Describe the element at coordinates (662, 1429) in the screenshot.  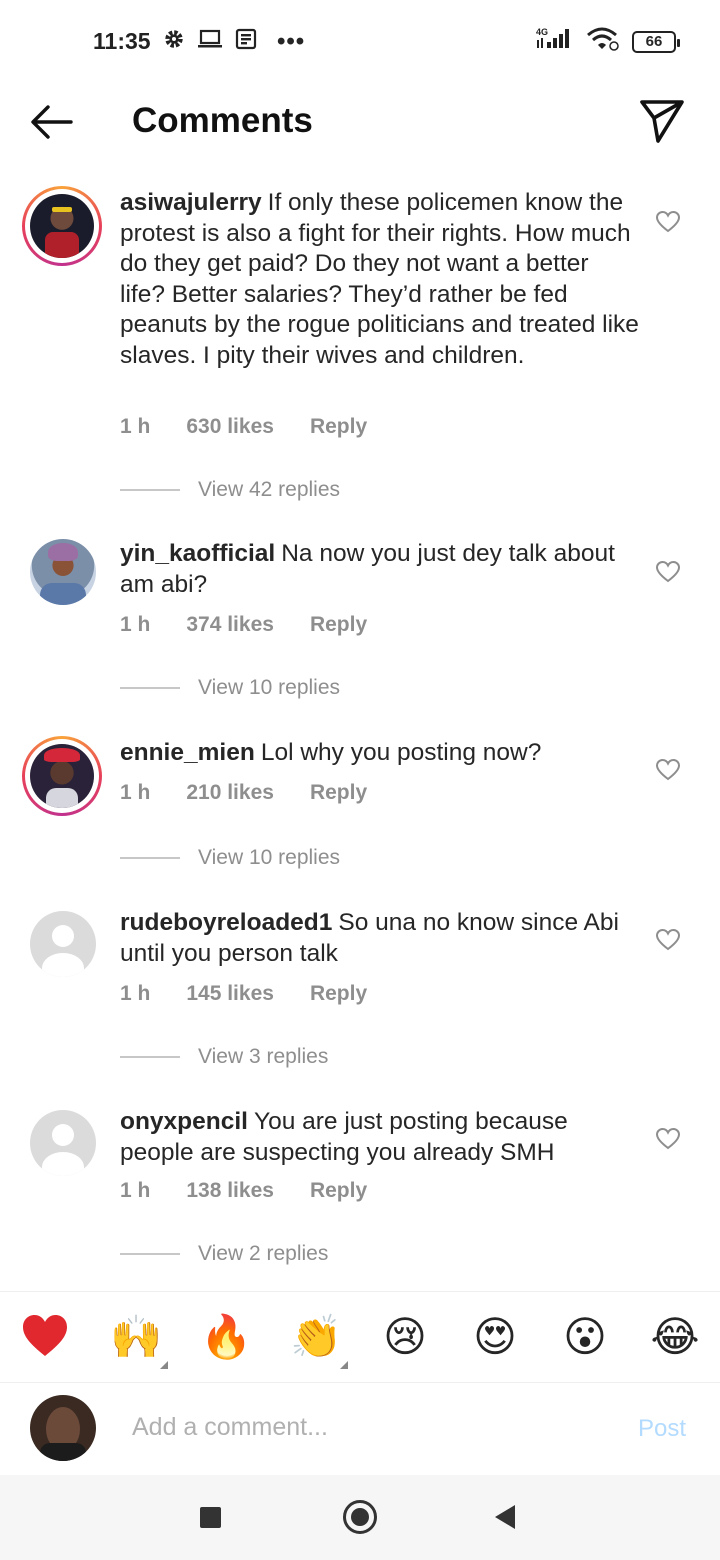
I see `post-button: Post` at that location.